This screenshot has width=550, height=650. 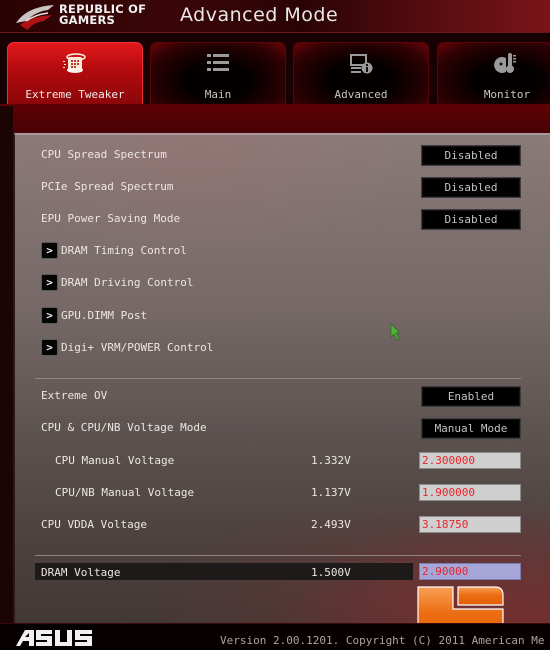 I want to click on voltage-reading: 1.332V, so click(x=331, y=460).